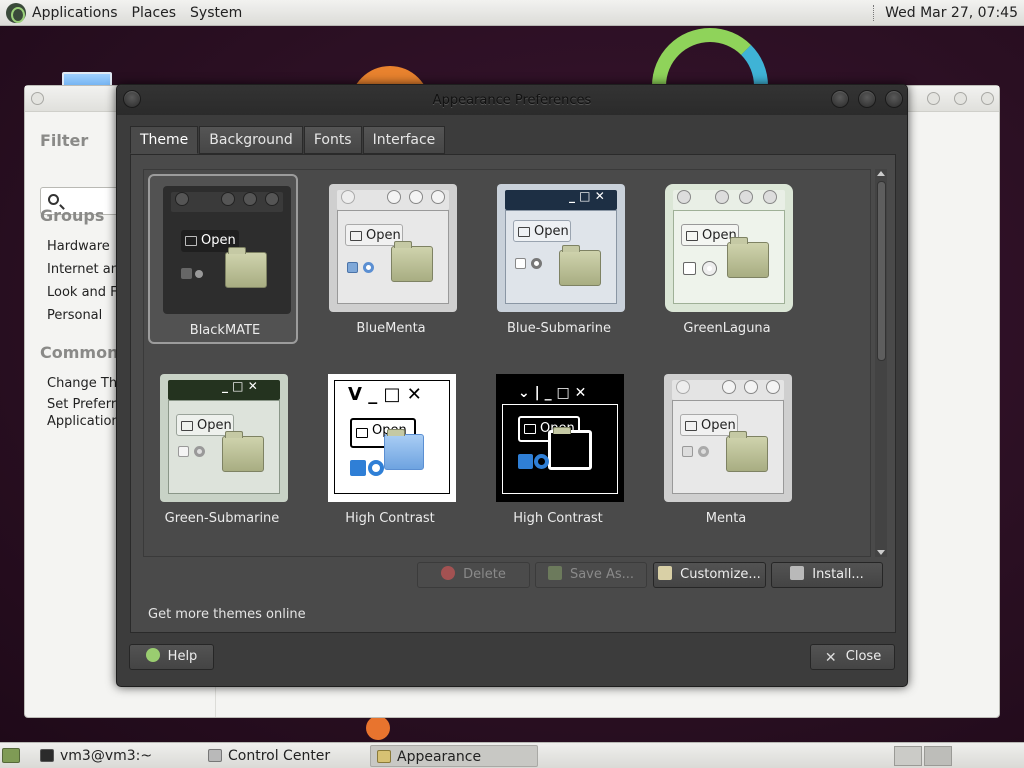  I want to click on theme-item-blue-submarine: _ □ ✕ Open Blue-Submarine, so click(559, 259).